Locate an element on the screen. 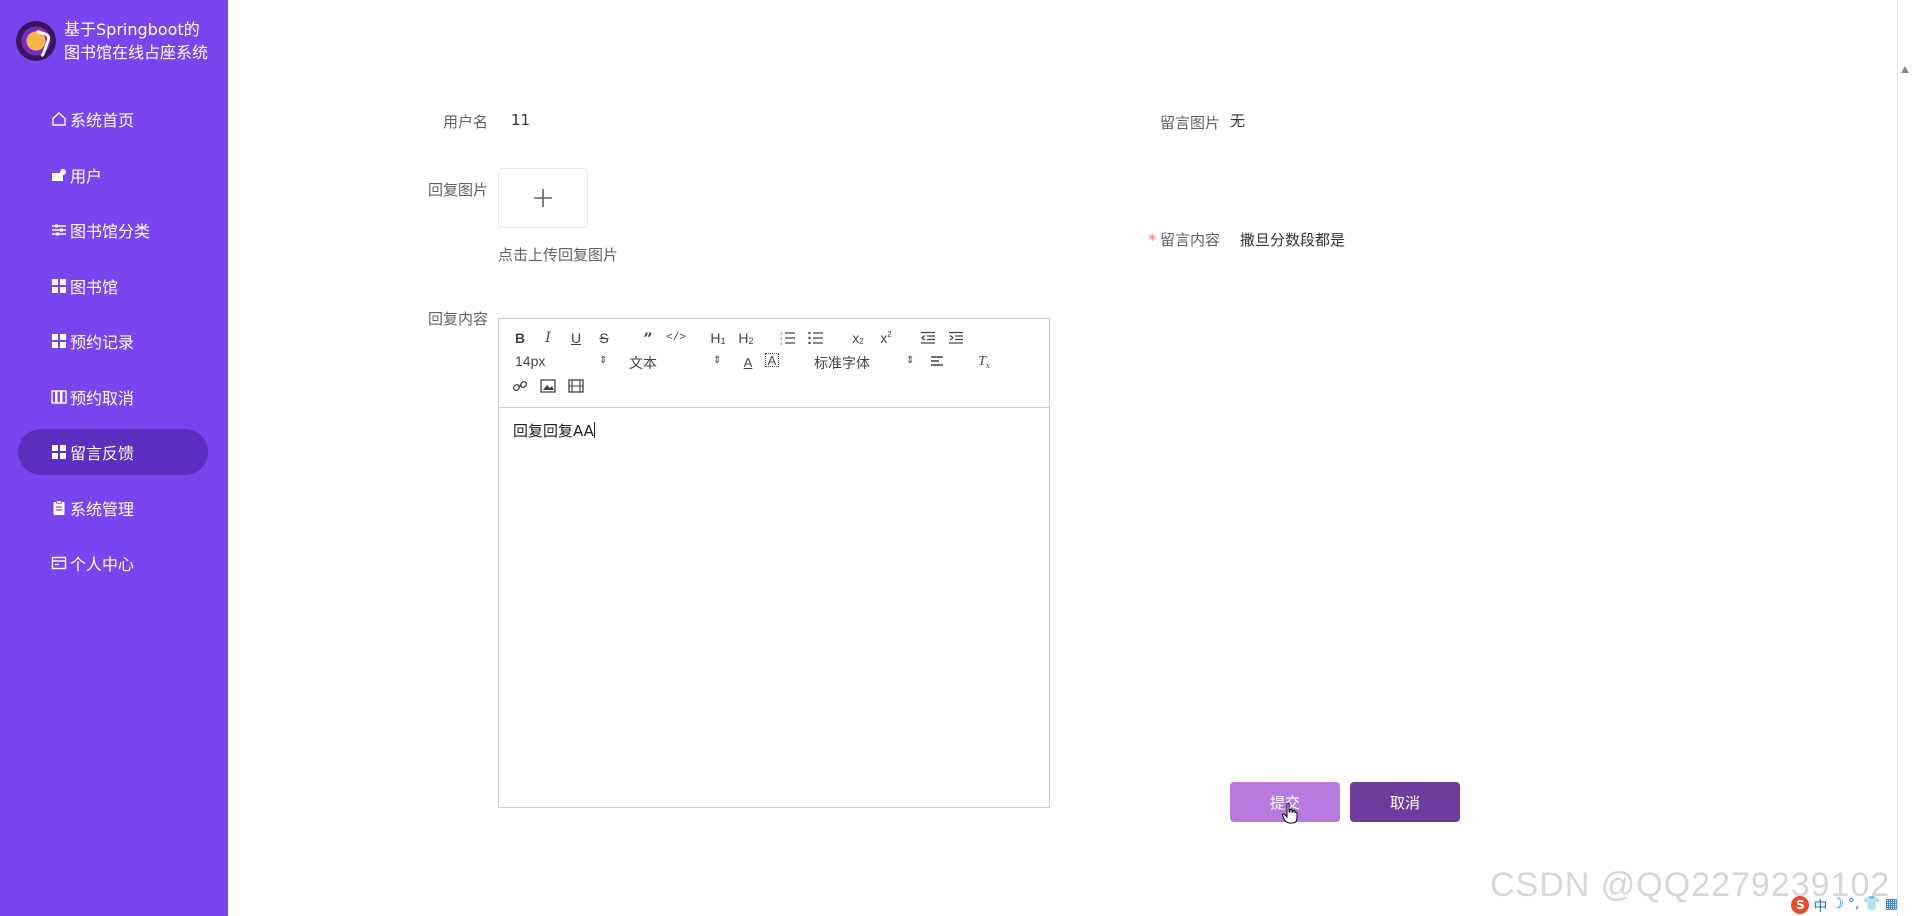 The image size is (1912, 916). text-caret is located at coordinates (594, 430).